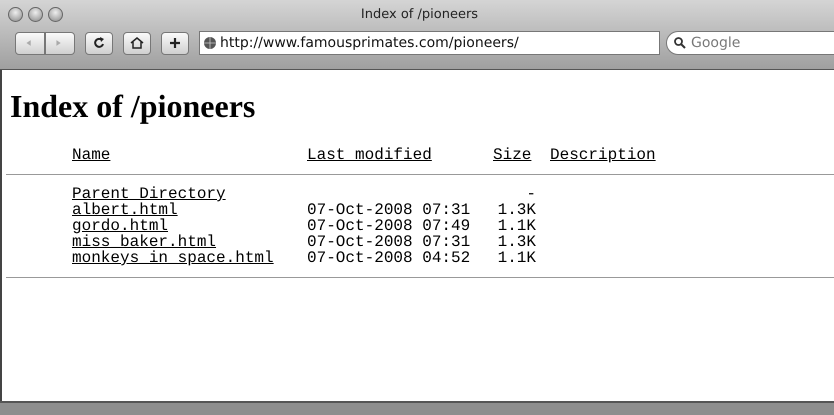  Describe the element at coordinates (210, 43) in the screenshot. I see `globe-icon` at that location.